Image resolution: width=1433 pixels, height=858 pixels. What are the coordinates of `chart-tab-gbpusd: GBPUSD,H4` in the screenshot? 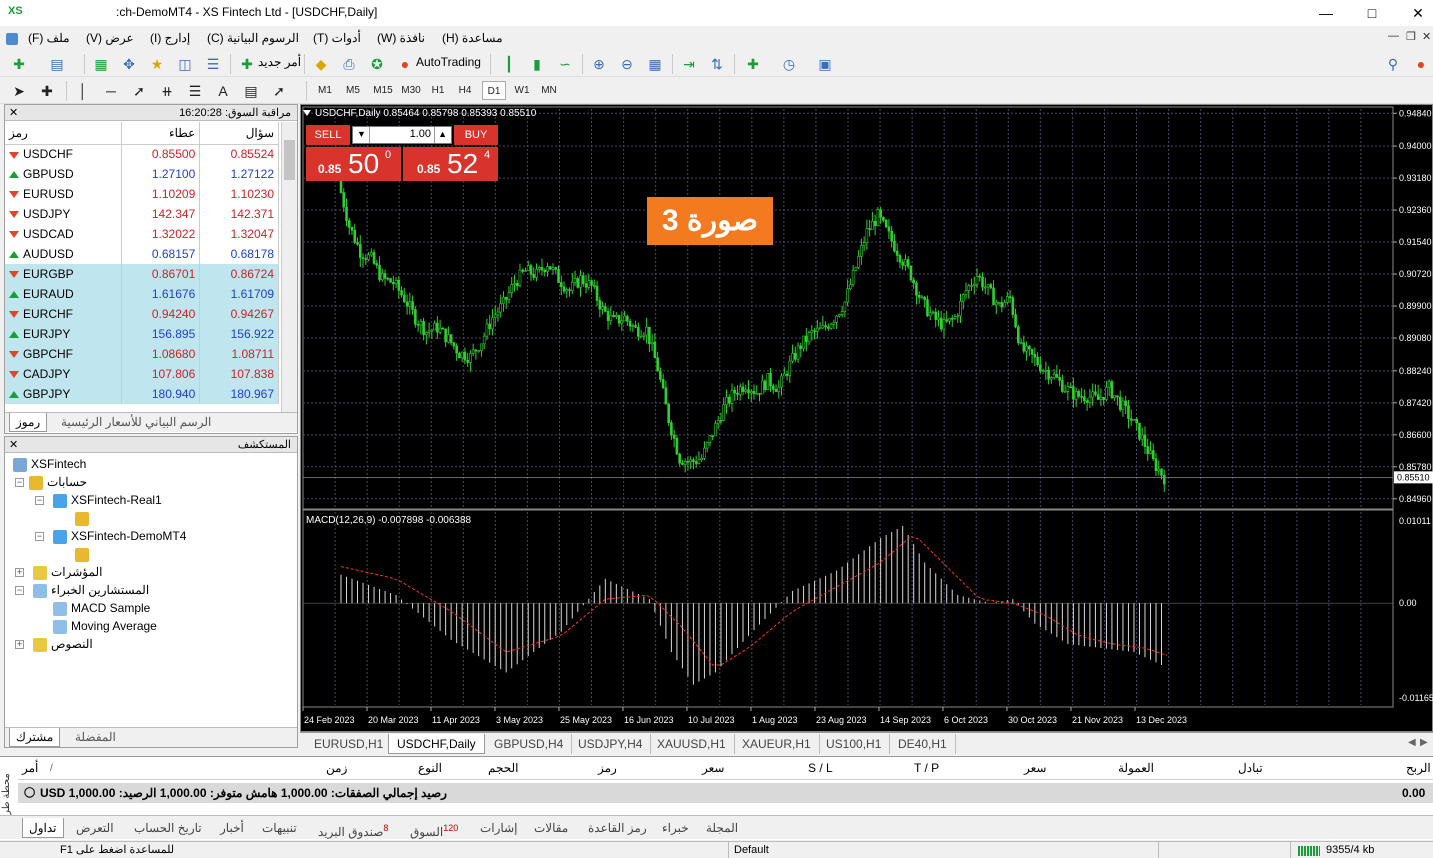 It's located at (529, 744).